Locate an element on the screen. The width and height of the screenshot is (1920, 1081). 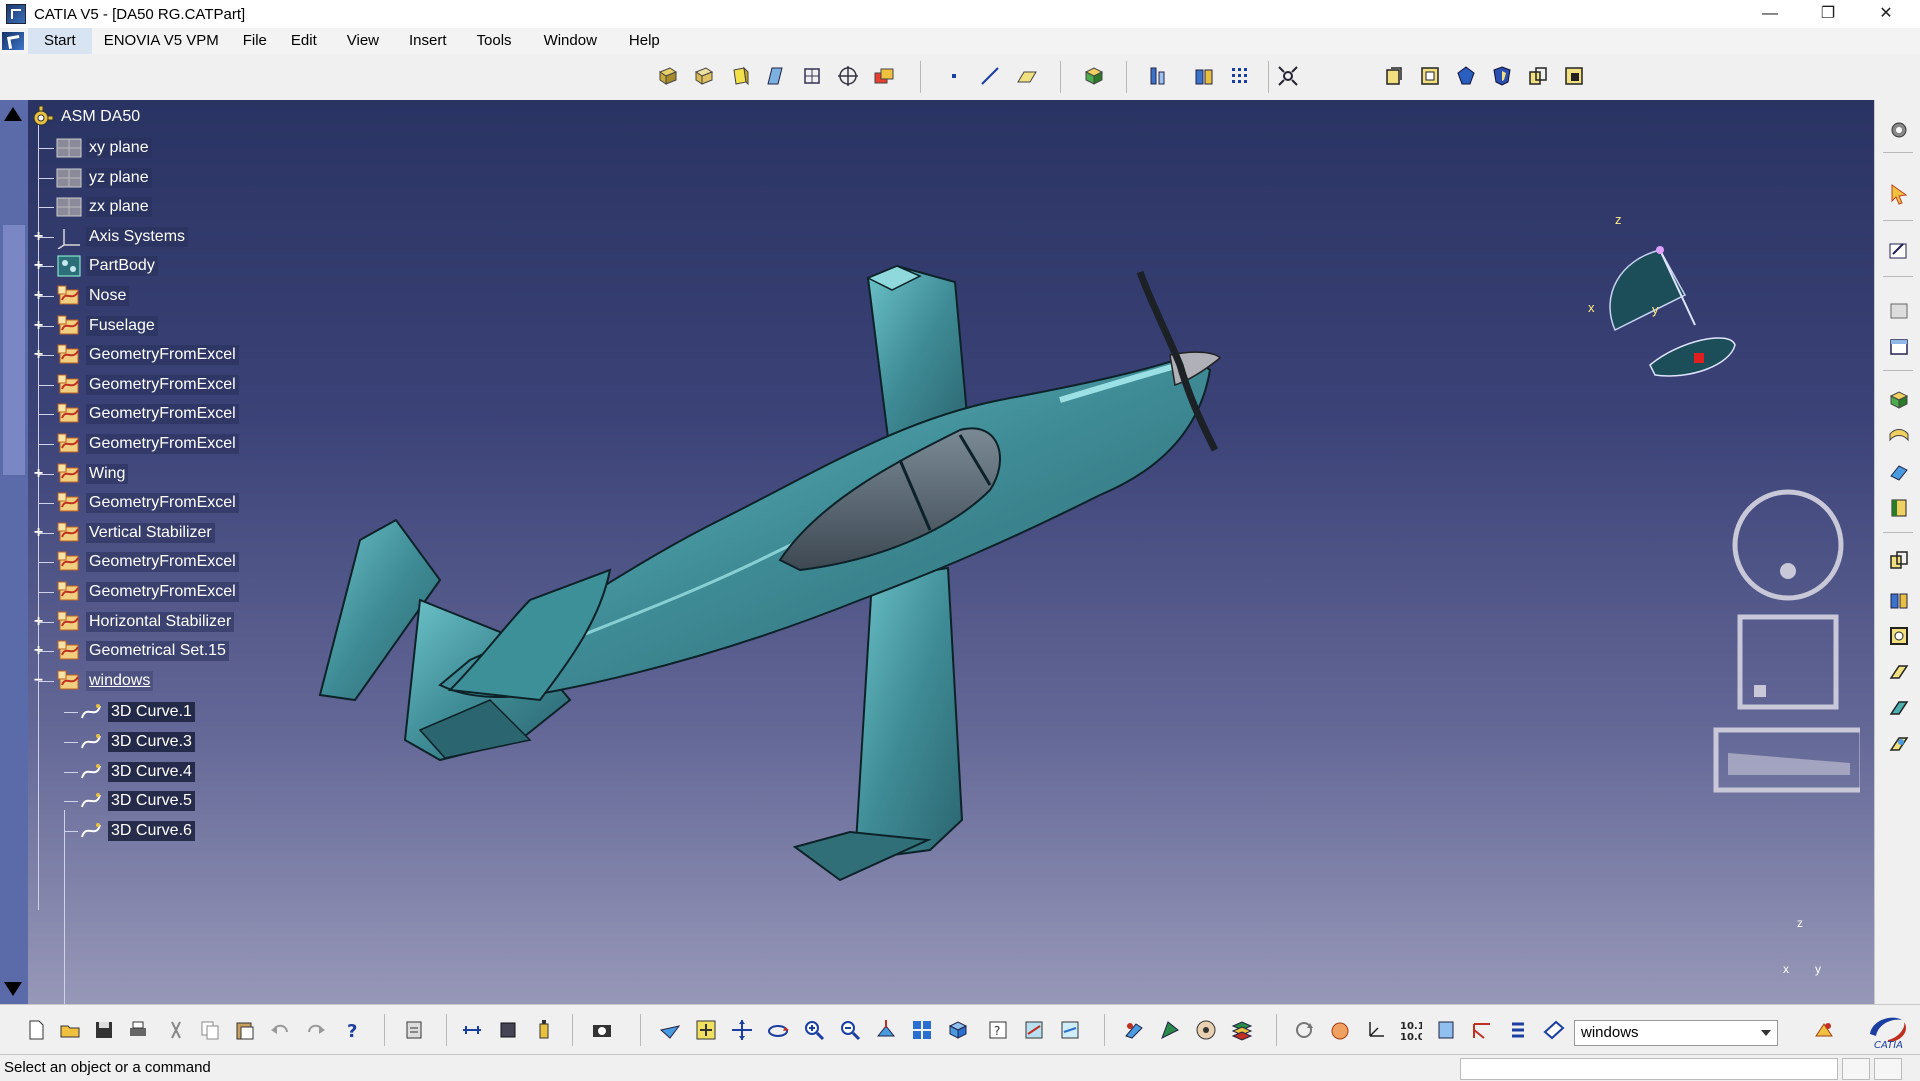
refresh-icon is located at coordinates (1304, 1030).